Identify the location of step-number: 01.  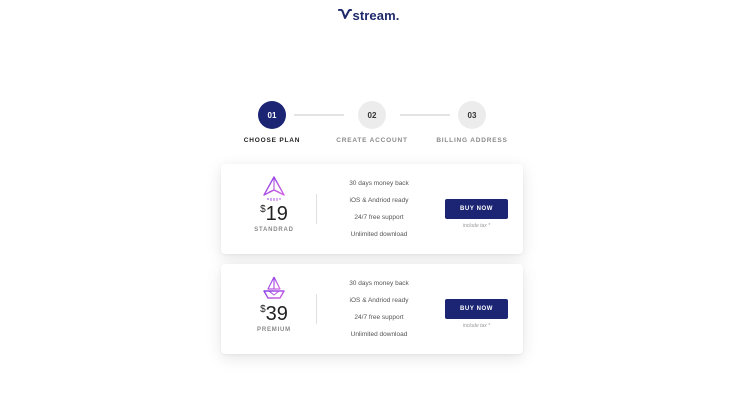
(272, 115).